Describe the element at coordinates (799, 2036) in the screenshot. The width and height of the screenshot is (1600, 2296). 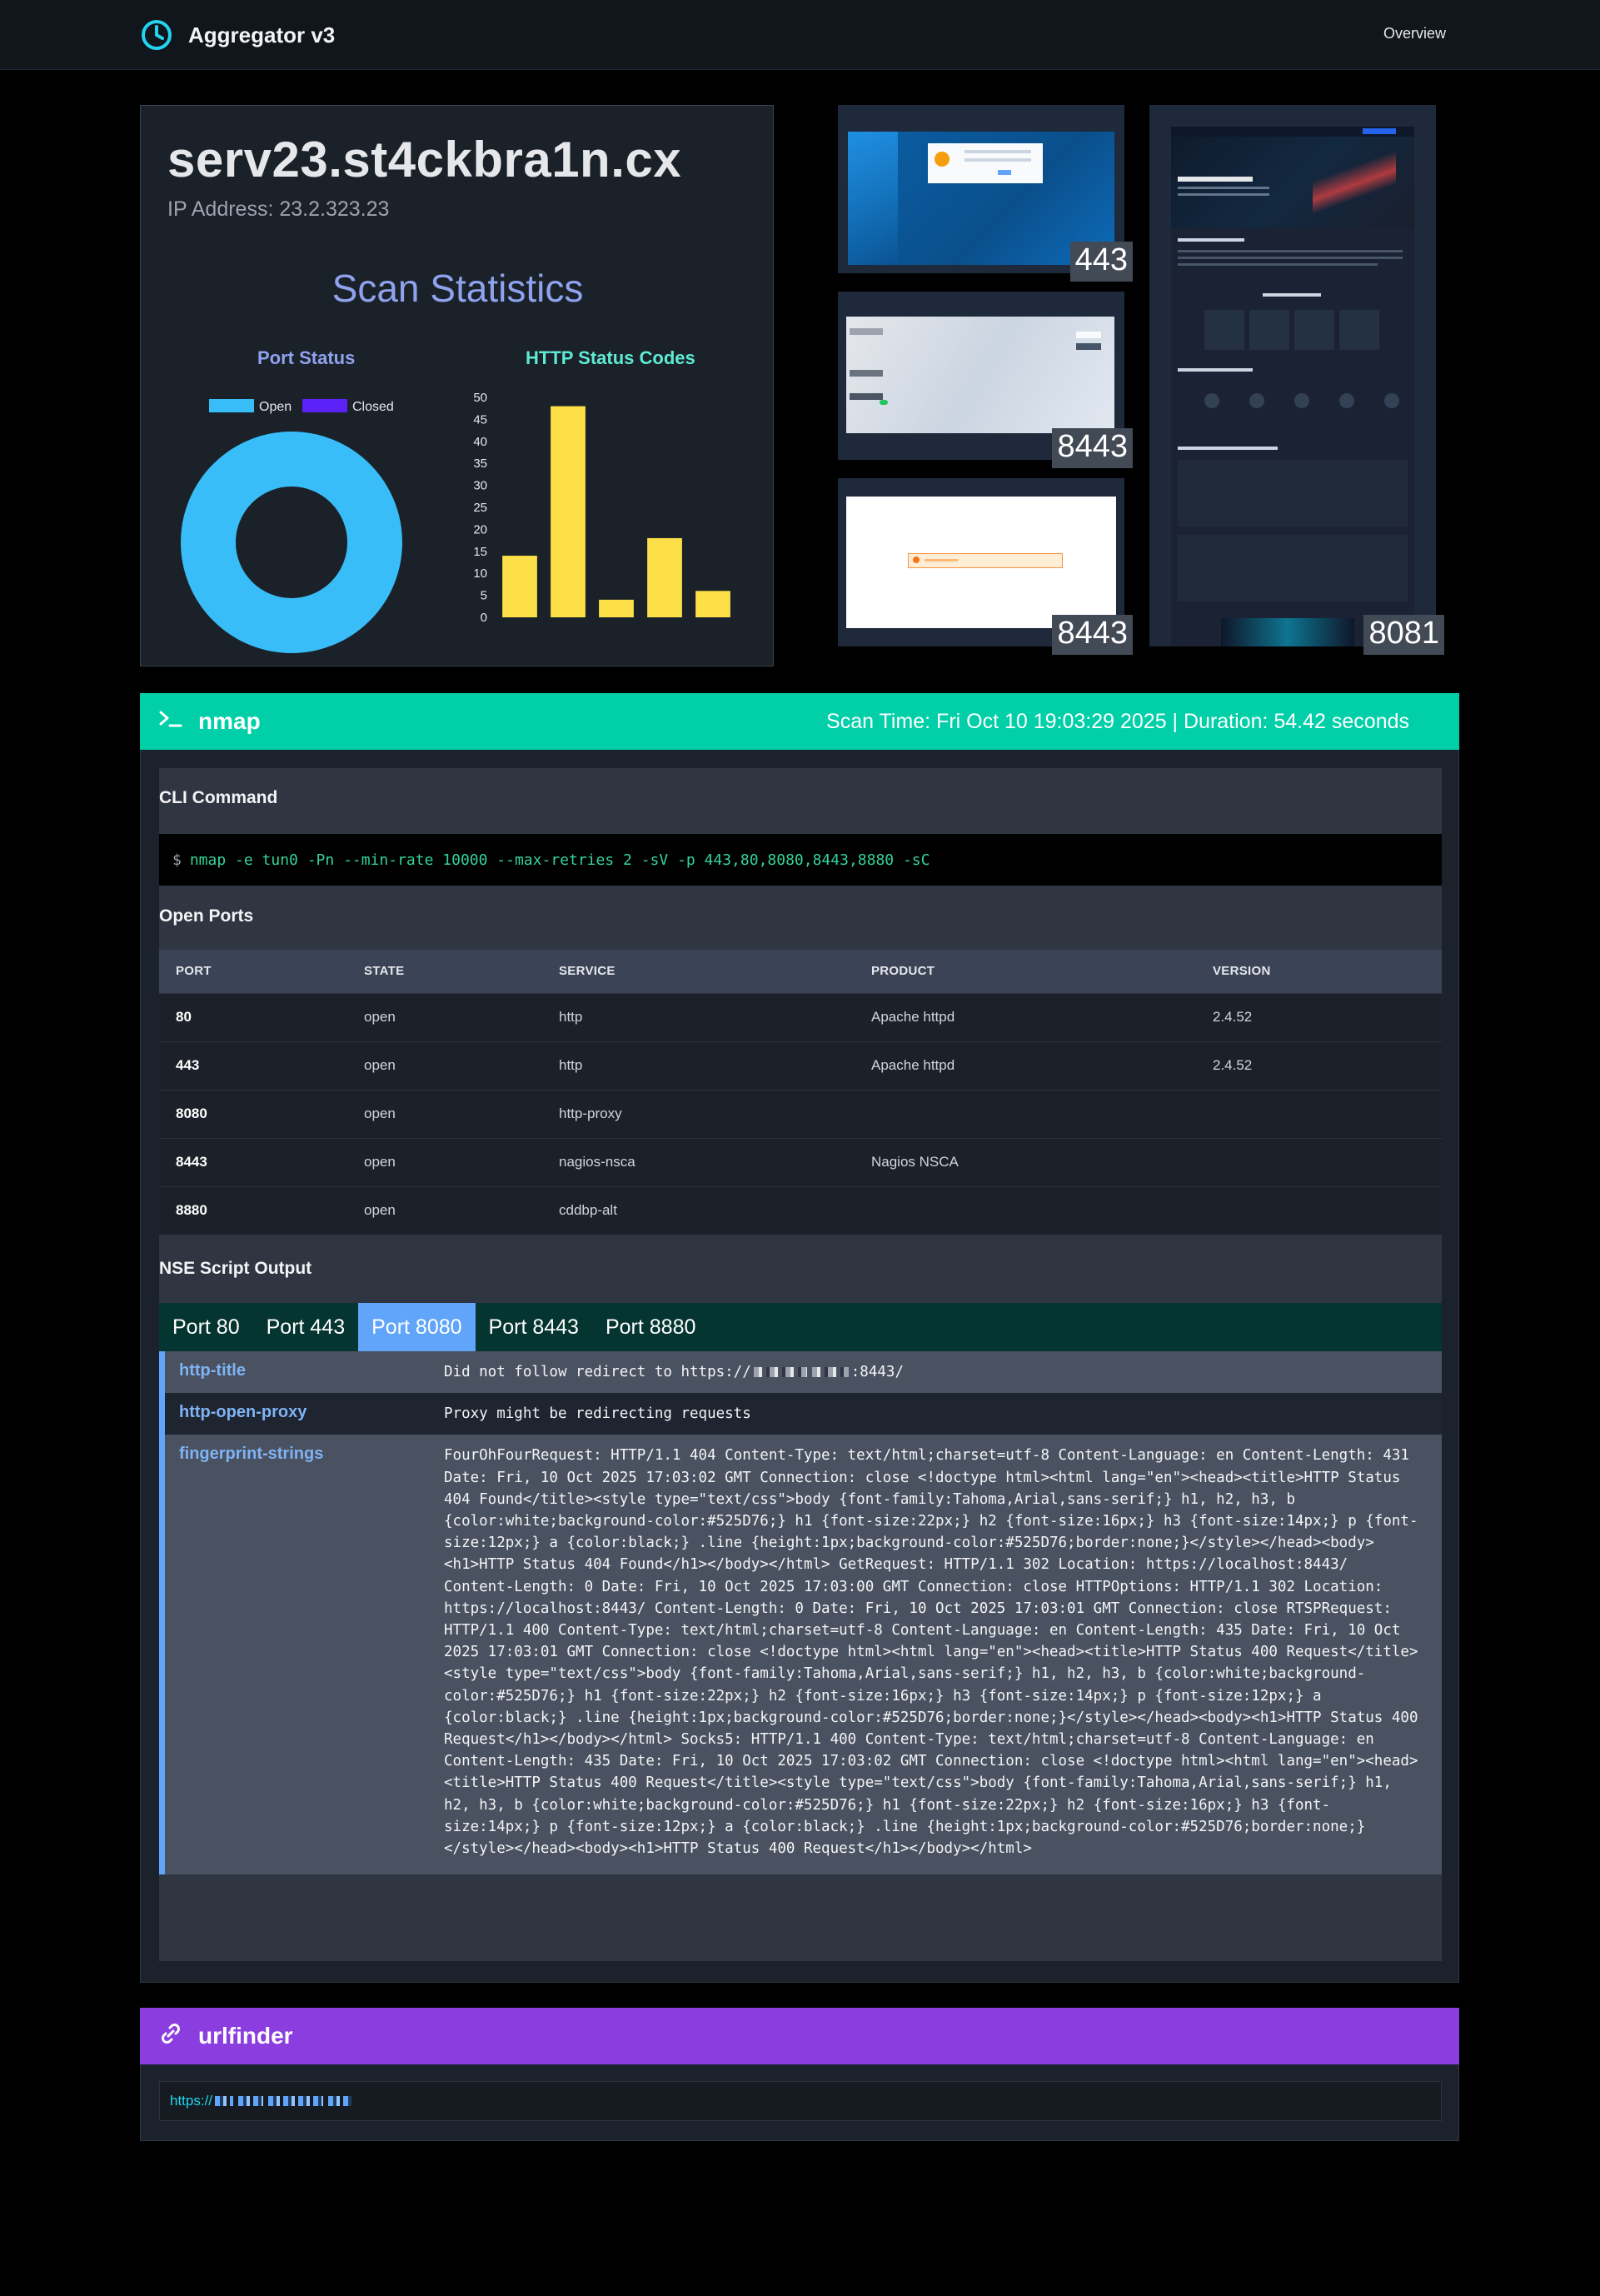
I see `urlfinder-header: urlfinder` at that location.